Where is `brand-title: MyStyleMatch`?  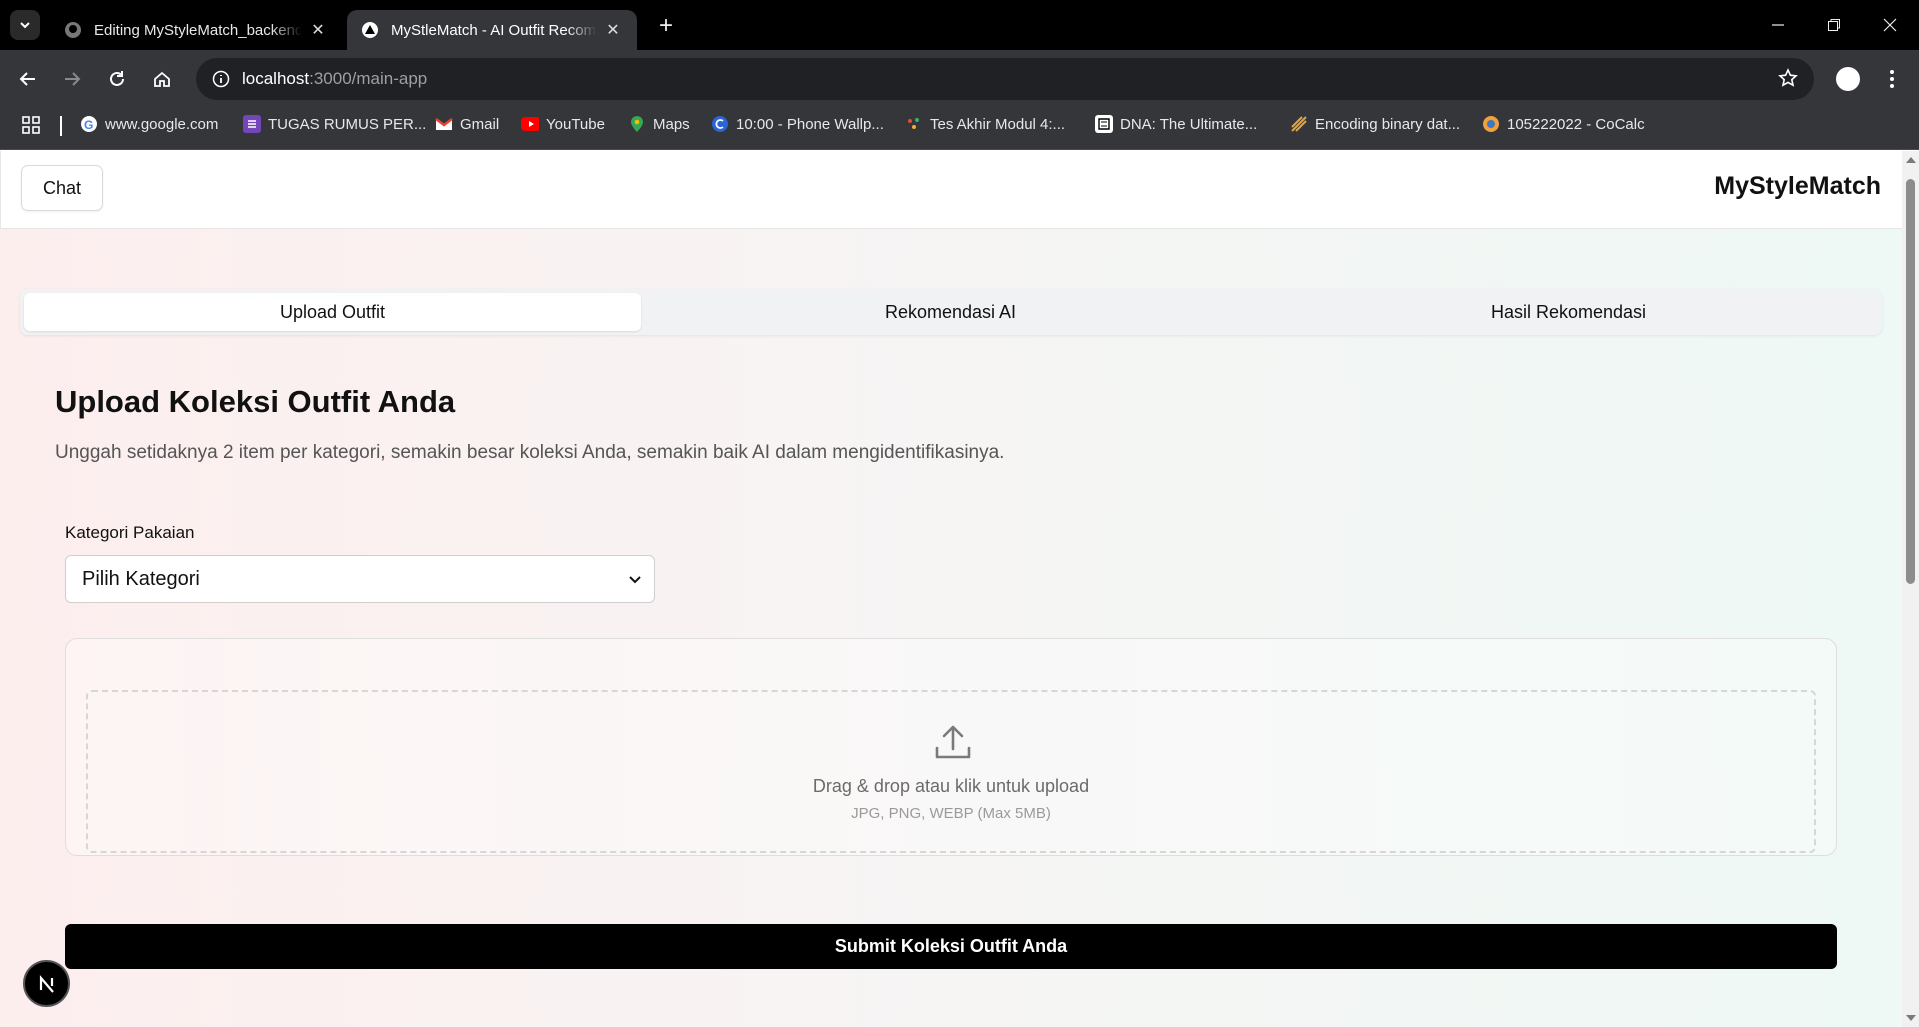
brand-title: MyStyleMatch is located at coordinates (1797, 186).